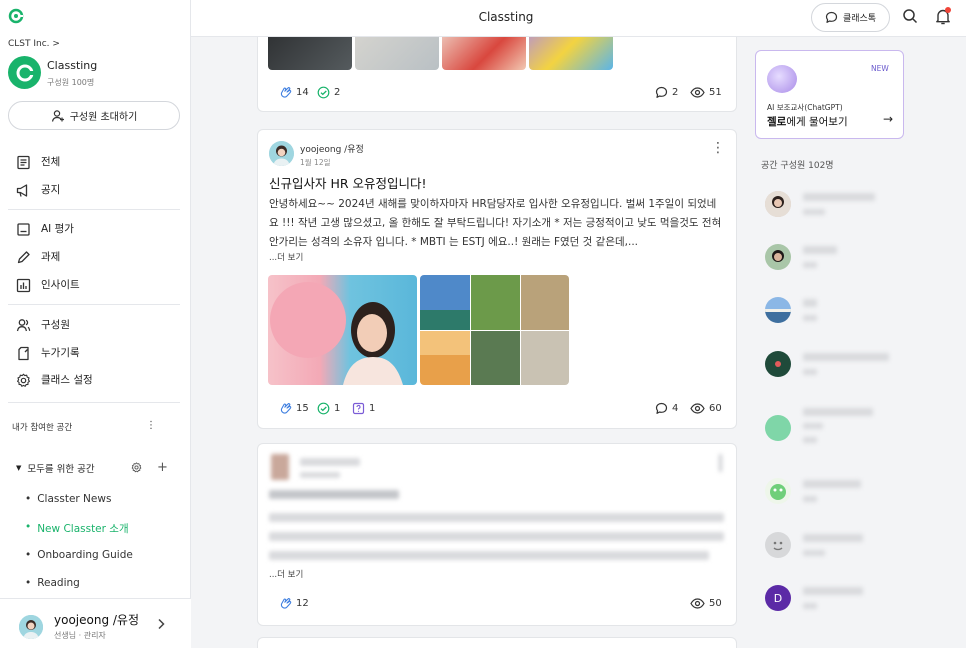 The width and height of the screenshot is (966, 648). I want to click on nav-records: 누가기록, so click(48, 353).